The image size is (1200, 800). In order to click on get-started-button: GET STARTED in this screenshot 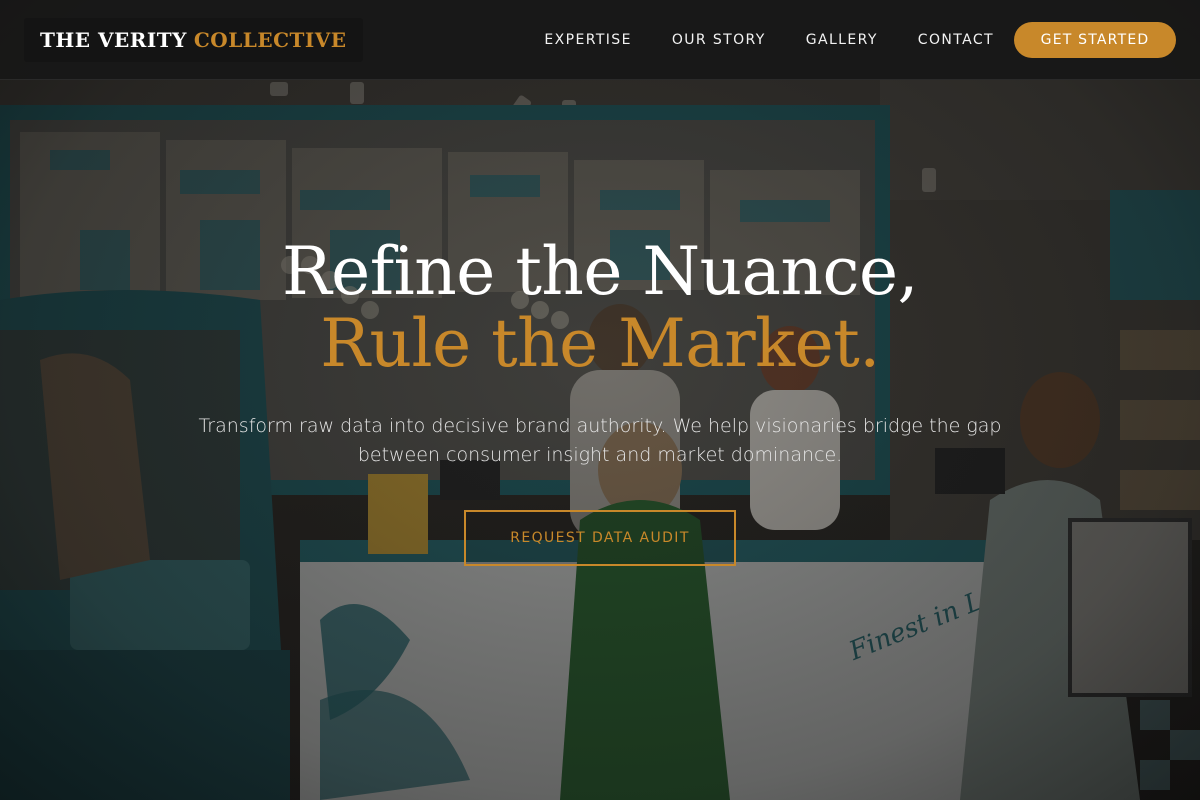, I will do `click(1095, 40)`.